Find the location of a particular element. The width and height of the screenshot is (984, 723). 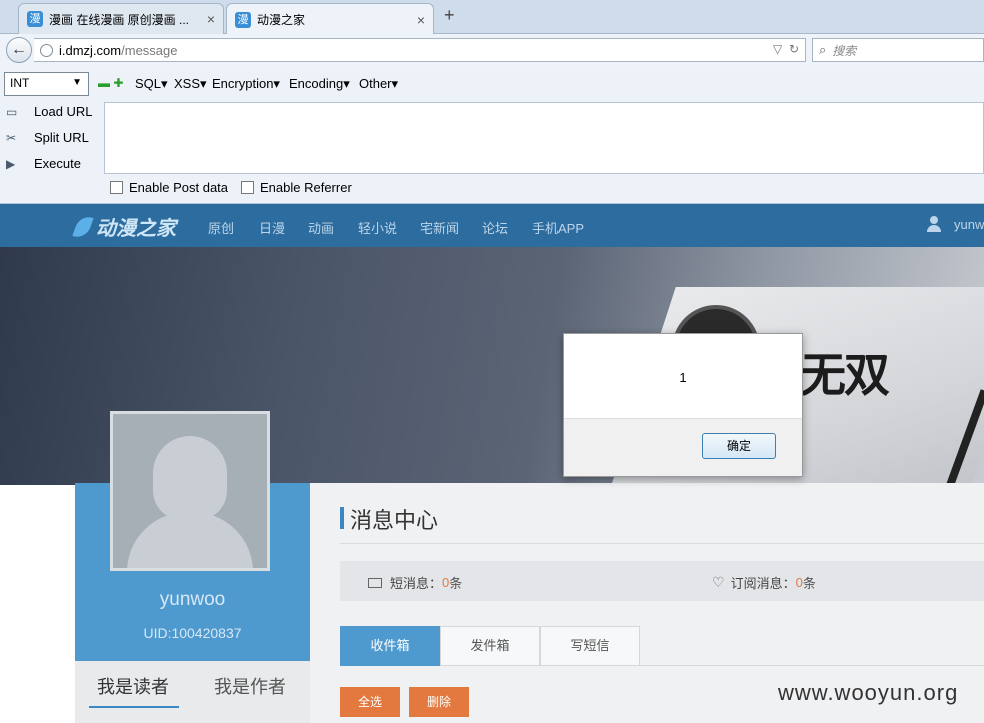

active-tab-underline is located at coordinates (134, 707).